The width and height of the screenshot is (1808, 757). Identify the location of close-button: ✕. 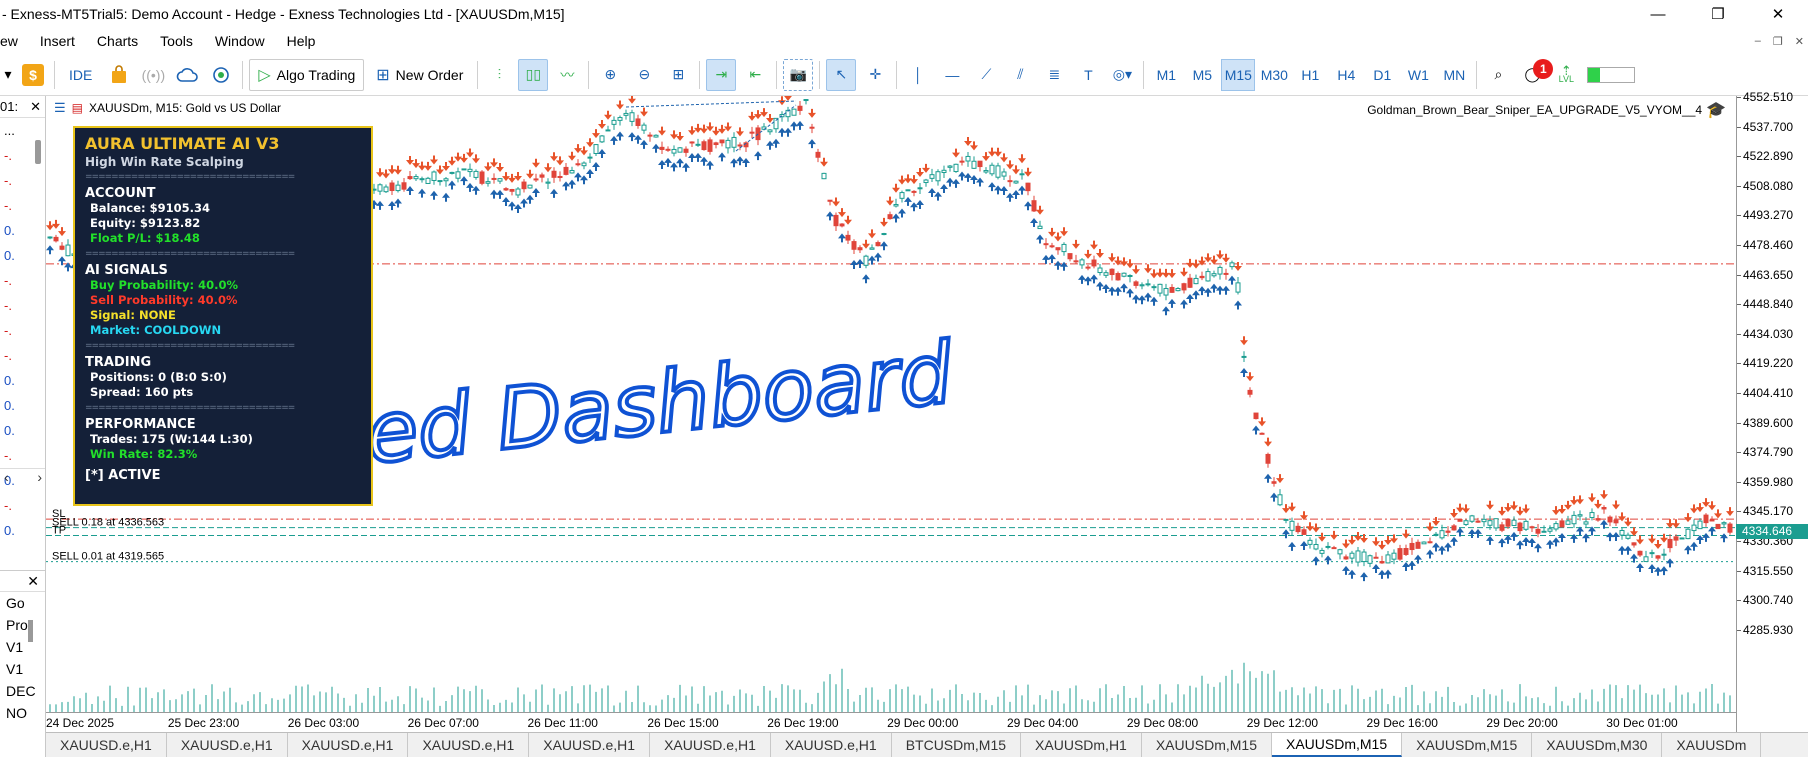
(1778, 14).